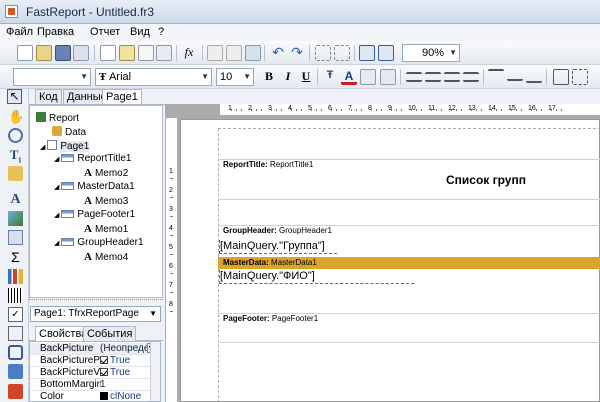  I want to click on tree-node-label: ReportTitle1, so click(104, 158).